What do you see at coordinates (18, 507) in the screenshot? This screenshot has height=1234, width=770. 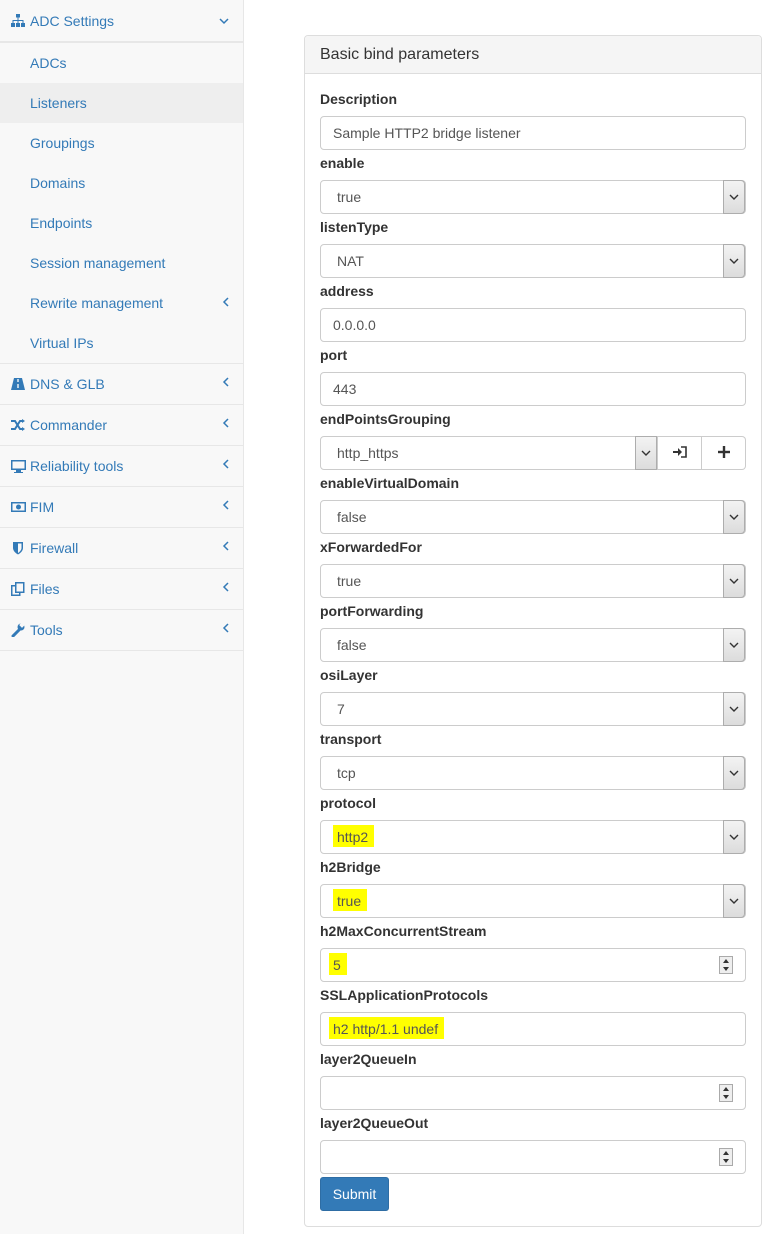 I see `fim-icon` at bounding box center [18, 507].